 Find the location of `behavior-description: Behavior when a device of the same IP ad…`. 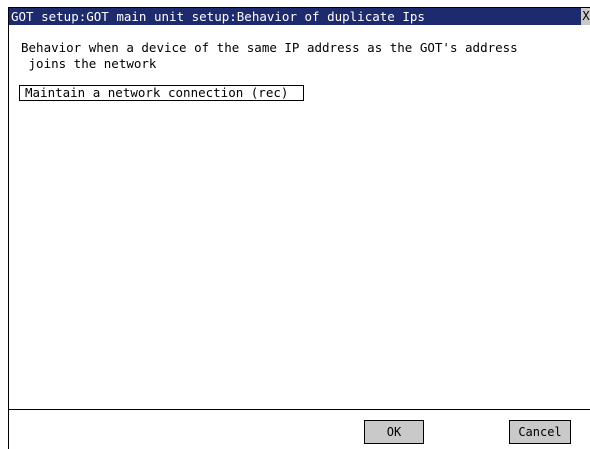

behavior-description: Behavior when a device of the same IP ad… is located at coordinates (269, 55).